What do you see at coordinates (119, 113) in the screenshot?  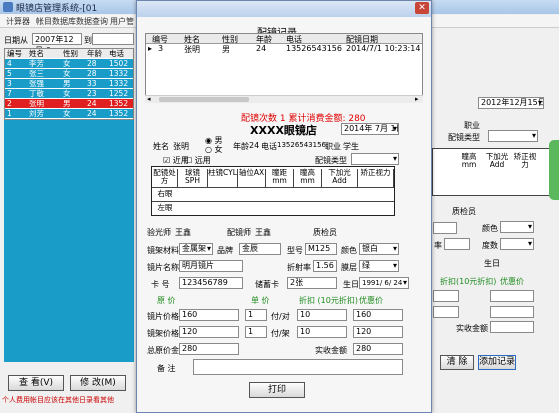 I see `grid-cell-phone: 1352` at bounding box center [119, 113].